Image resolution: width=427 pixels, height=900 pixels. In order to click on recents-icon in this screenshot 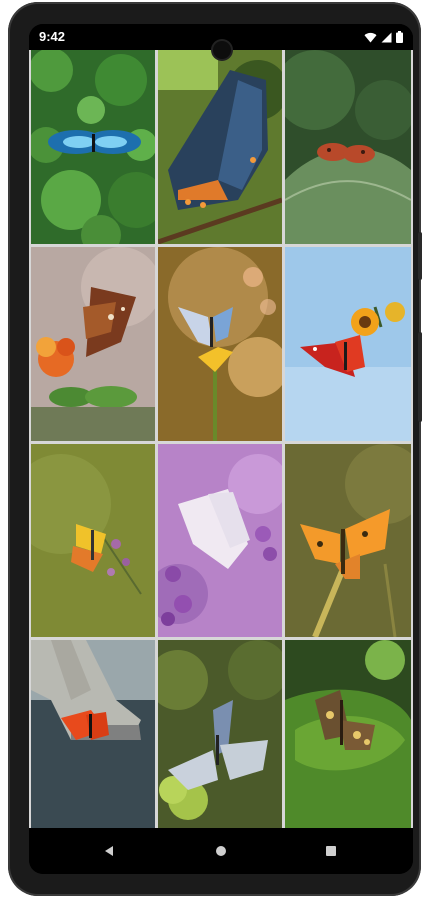, I will do `click(331, 851)`.